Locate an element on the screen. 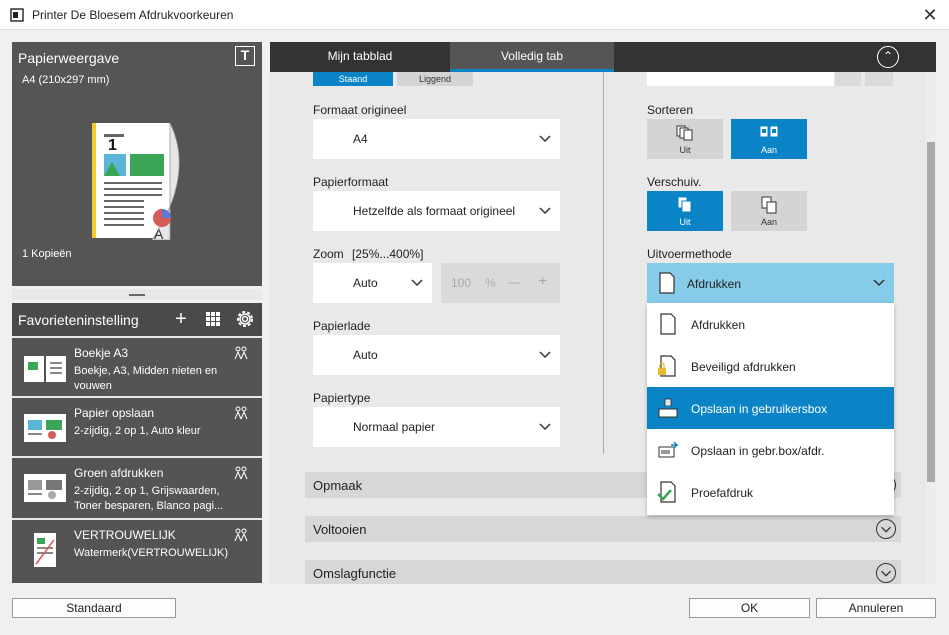 The width and height of the screenshot is (949, 635). offset-on-button: Aan is located at coordinates (769, 211).